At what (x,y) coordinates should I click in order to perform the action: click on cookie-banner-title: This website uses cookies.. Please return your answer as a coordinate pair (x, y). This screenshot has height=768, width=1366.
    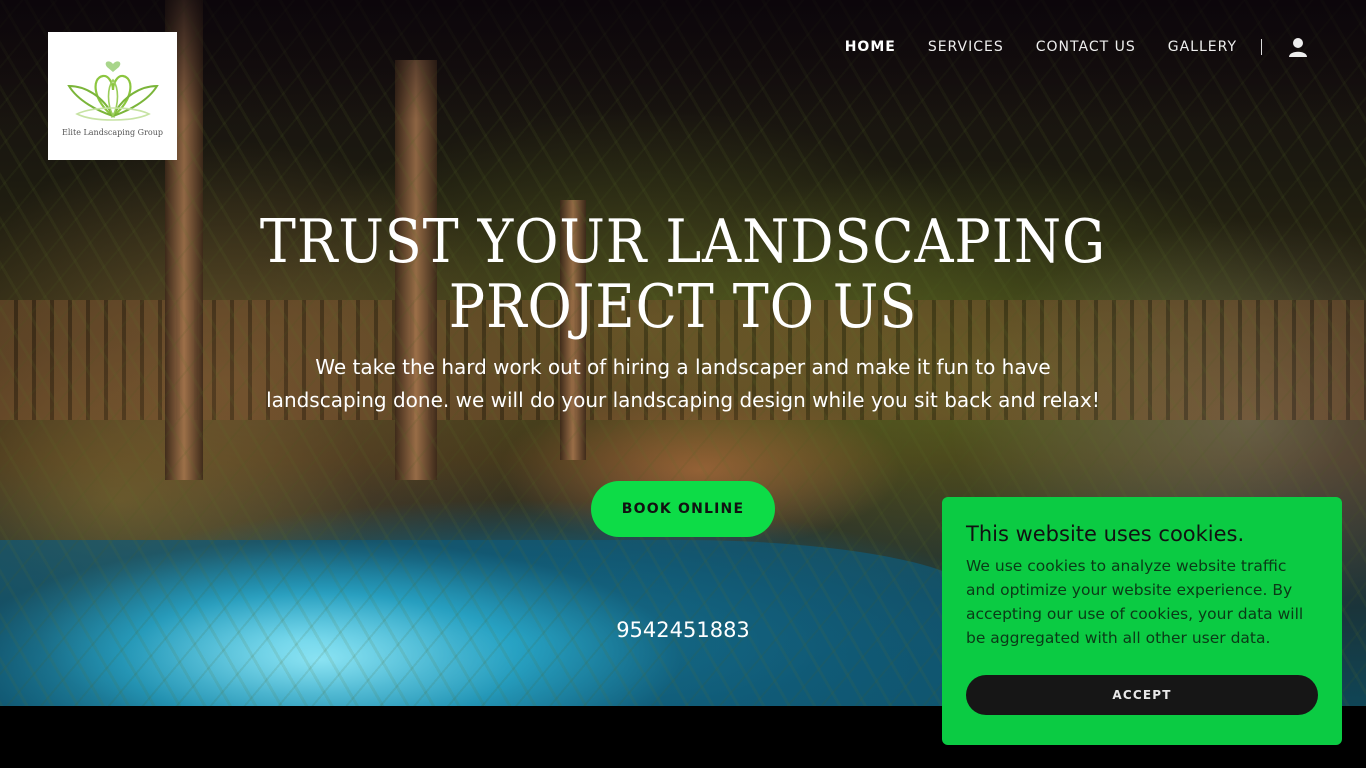
    Looking at the image, I should click on (1105, 534).